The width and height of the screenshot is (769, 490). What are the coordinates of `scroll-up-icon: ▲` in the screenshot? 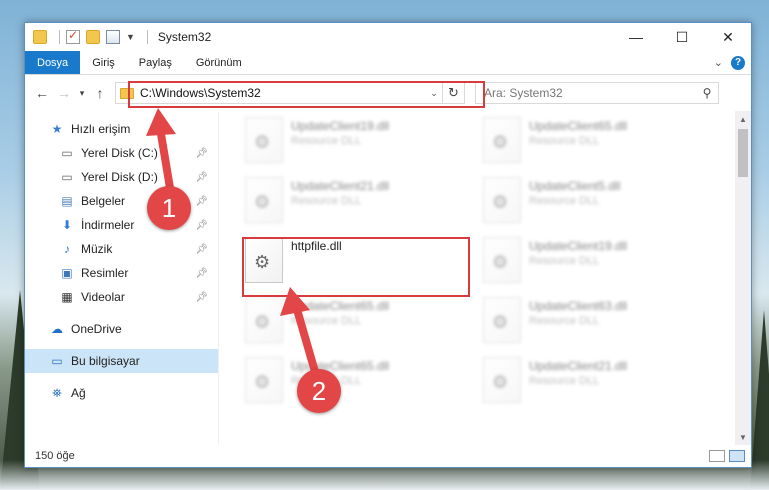 It's located at (743, 119).